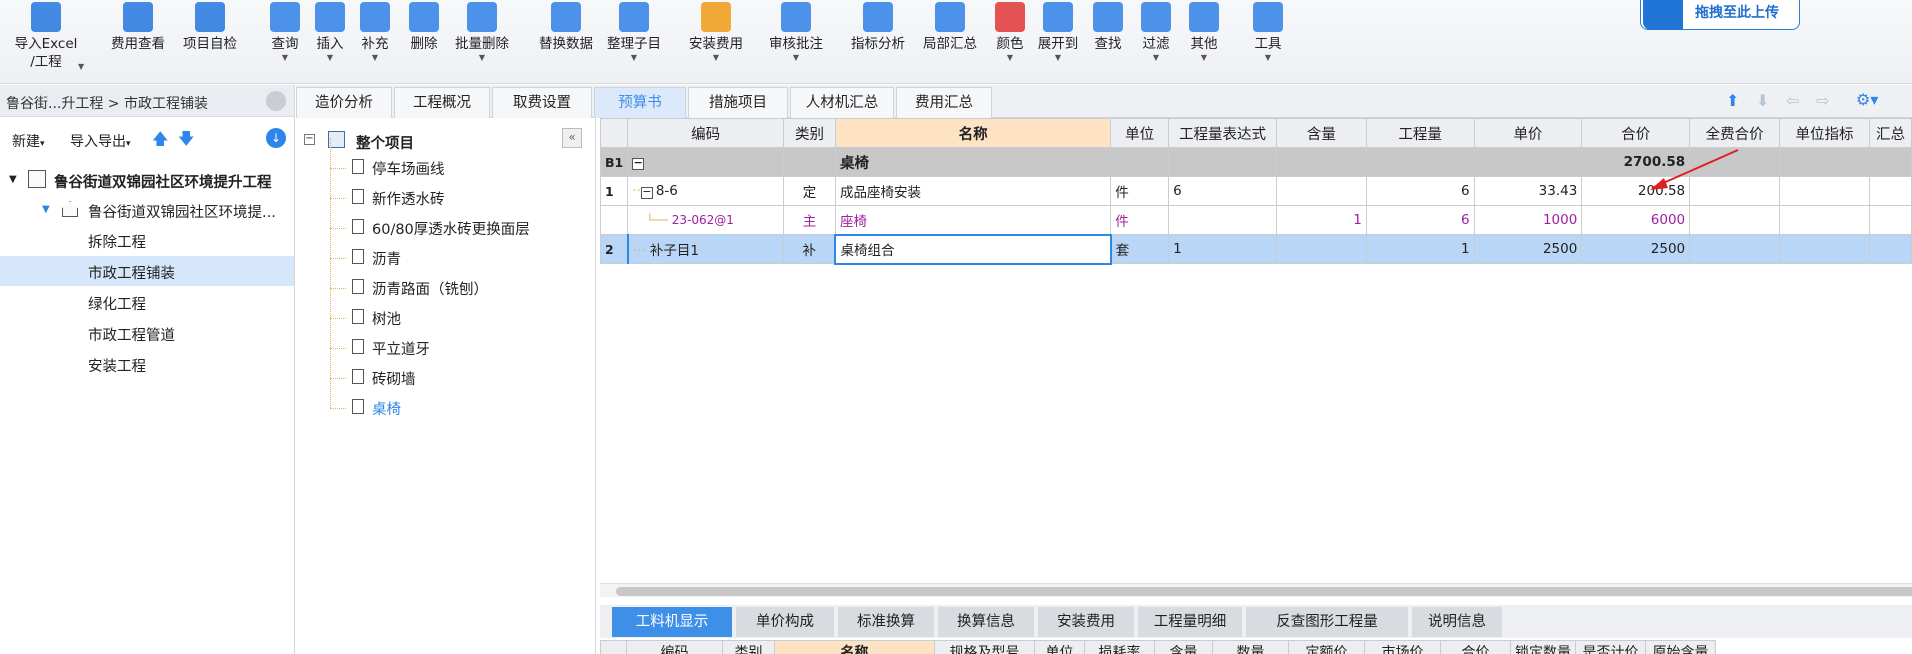 This screenshot has width=1912, height=654. Describe the element at coordinates (1610, 647) in the screenshot. I see `column-header: 是否计价` at that location.